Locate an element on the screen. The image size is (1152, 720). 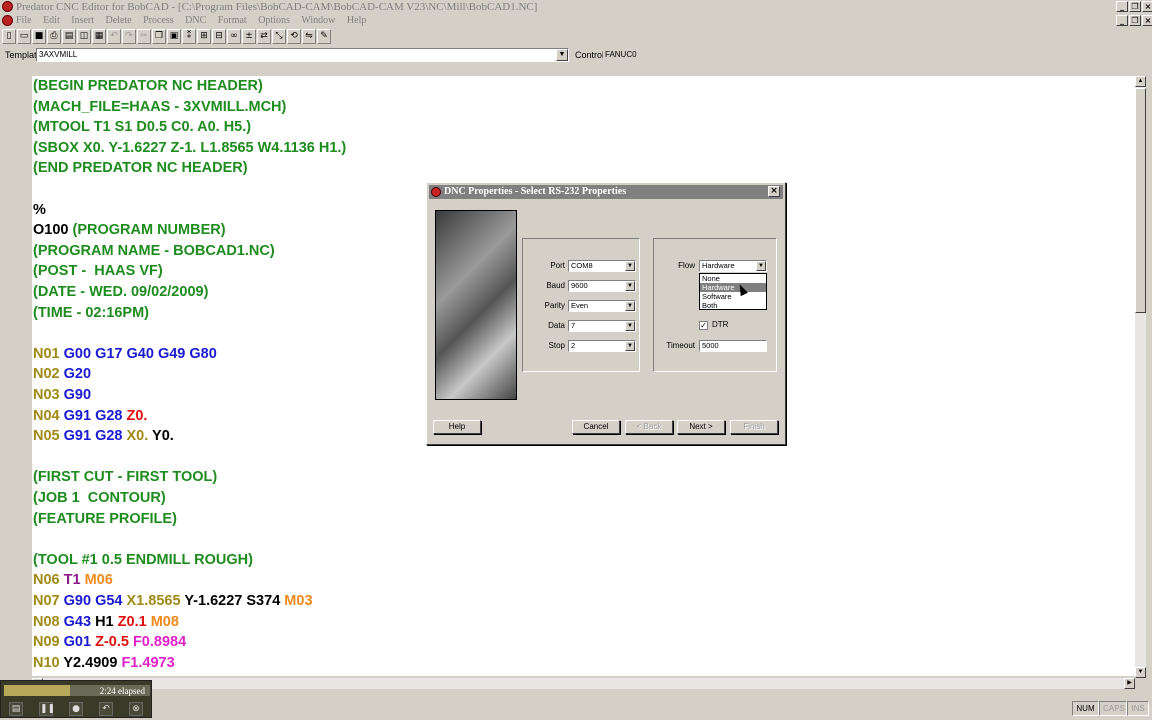
copy-icon: ❐ is located at coordinates (159, 36).